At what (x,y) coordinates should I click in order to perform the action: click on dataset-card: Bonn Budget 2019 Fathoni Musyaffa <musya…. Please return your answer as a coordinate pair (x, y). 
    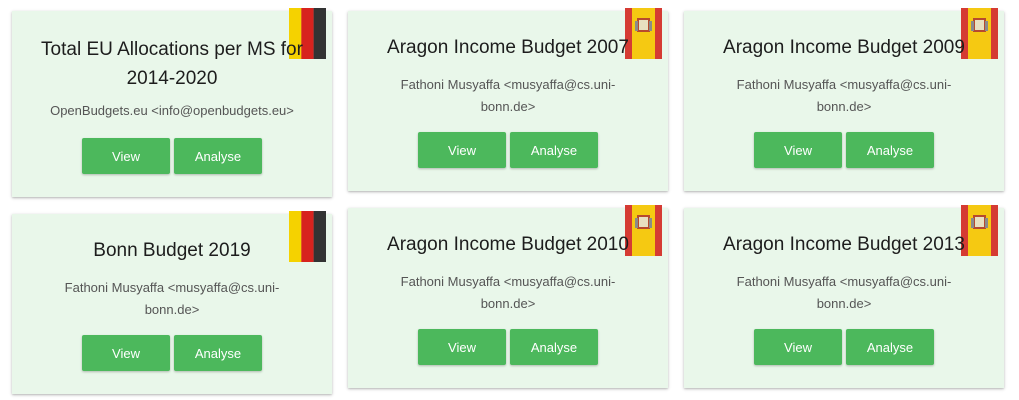
    Looking at the image, I should click on (172, 302).